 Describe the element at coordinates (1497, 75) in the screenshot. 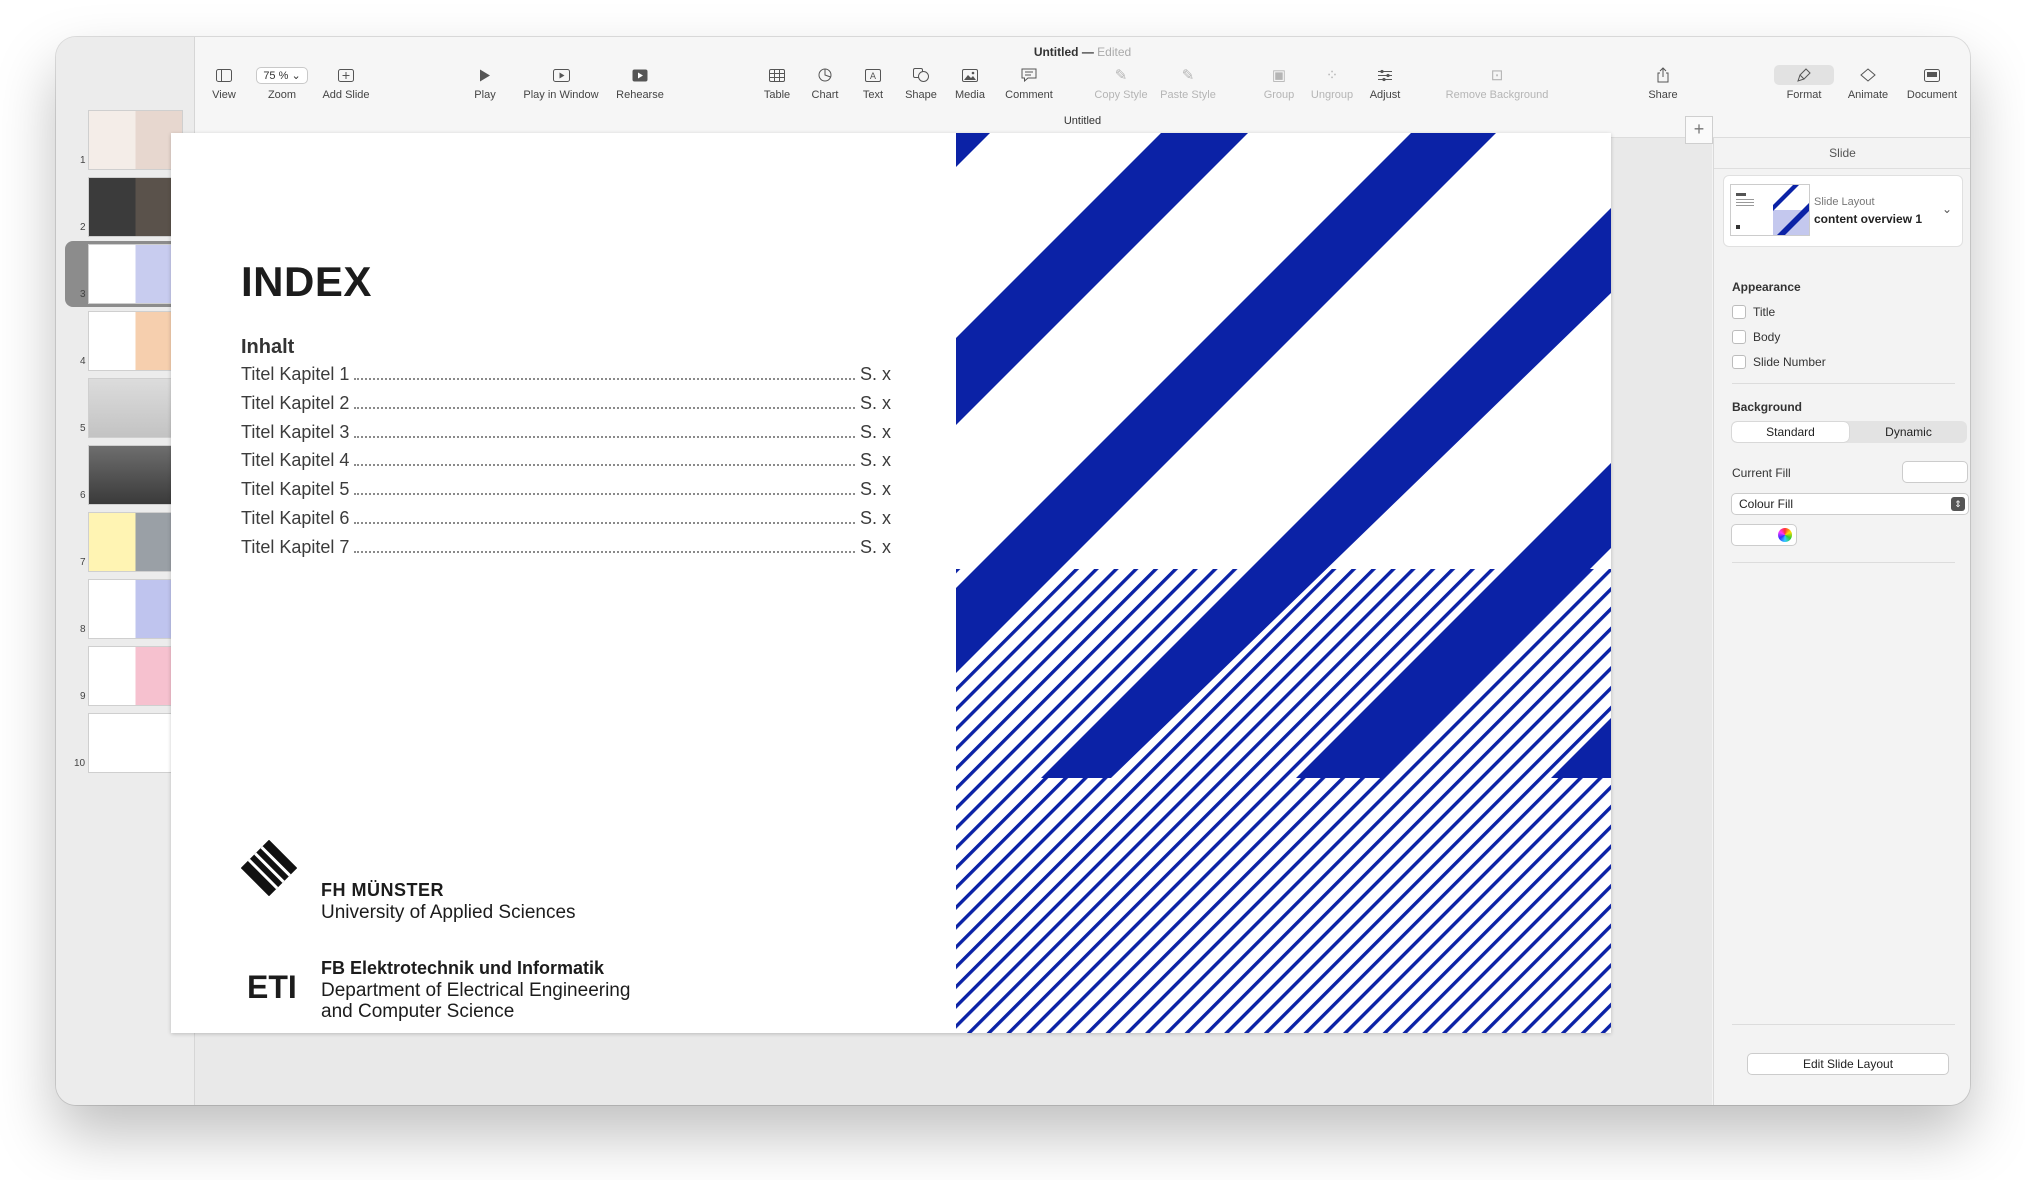

I see `remove-background-icon: ⊡` at that location.